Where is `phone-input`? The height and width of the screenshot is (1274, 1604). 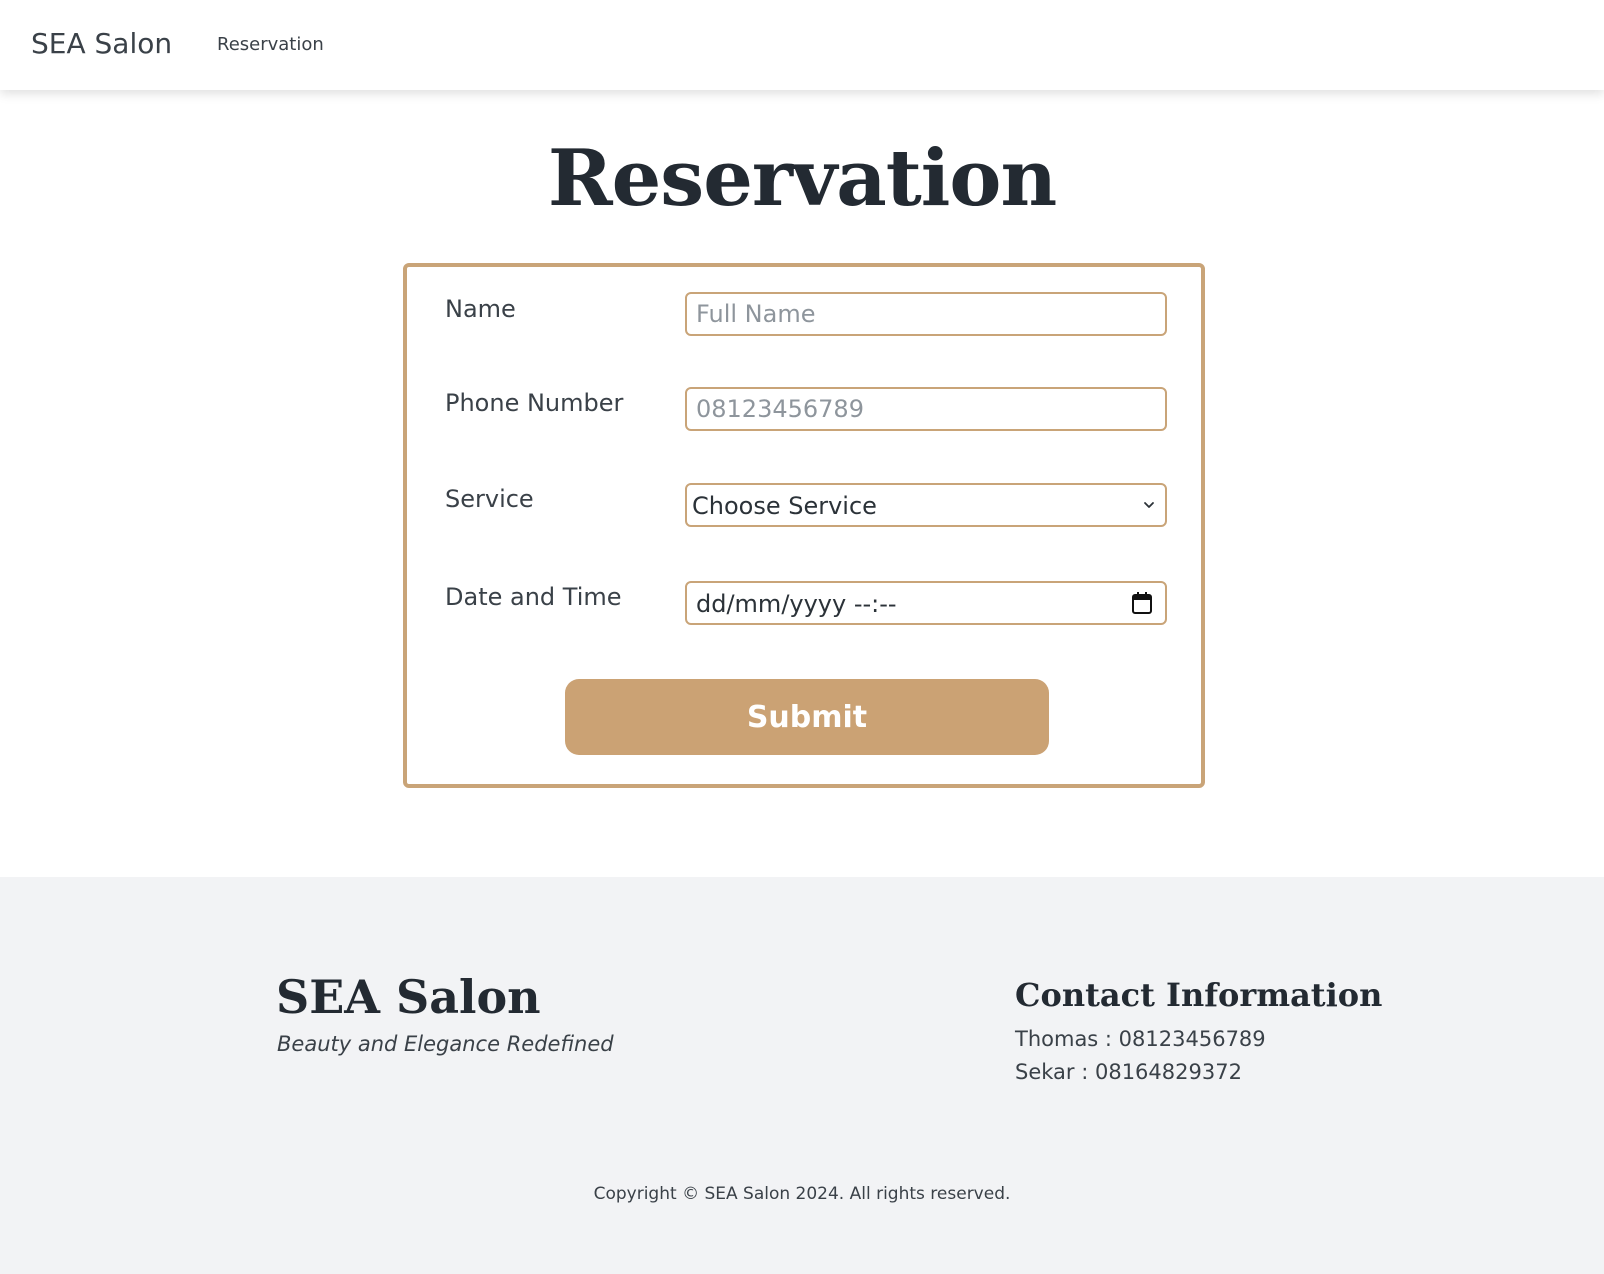
phone-input is located at coordinates (926, 409).